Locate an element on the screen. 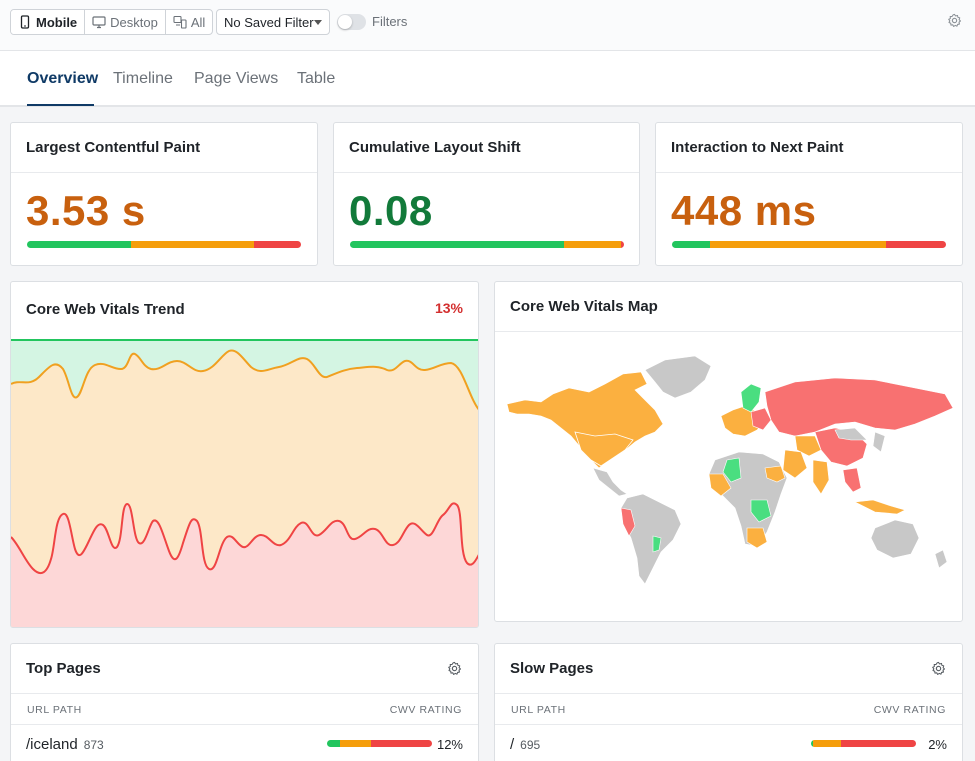 This screenshot has width=975, height=761. row-rating-percent: 2% is located at coordinates (937, 744).